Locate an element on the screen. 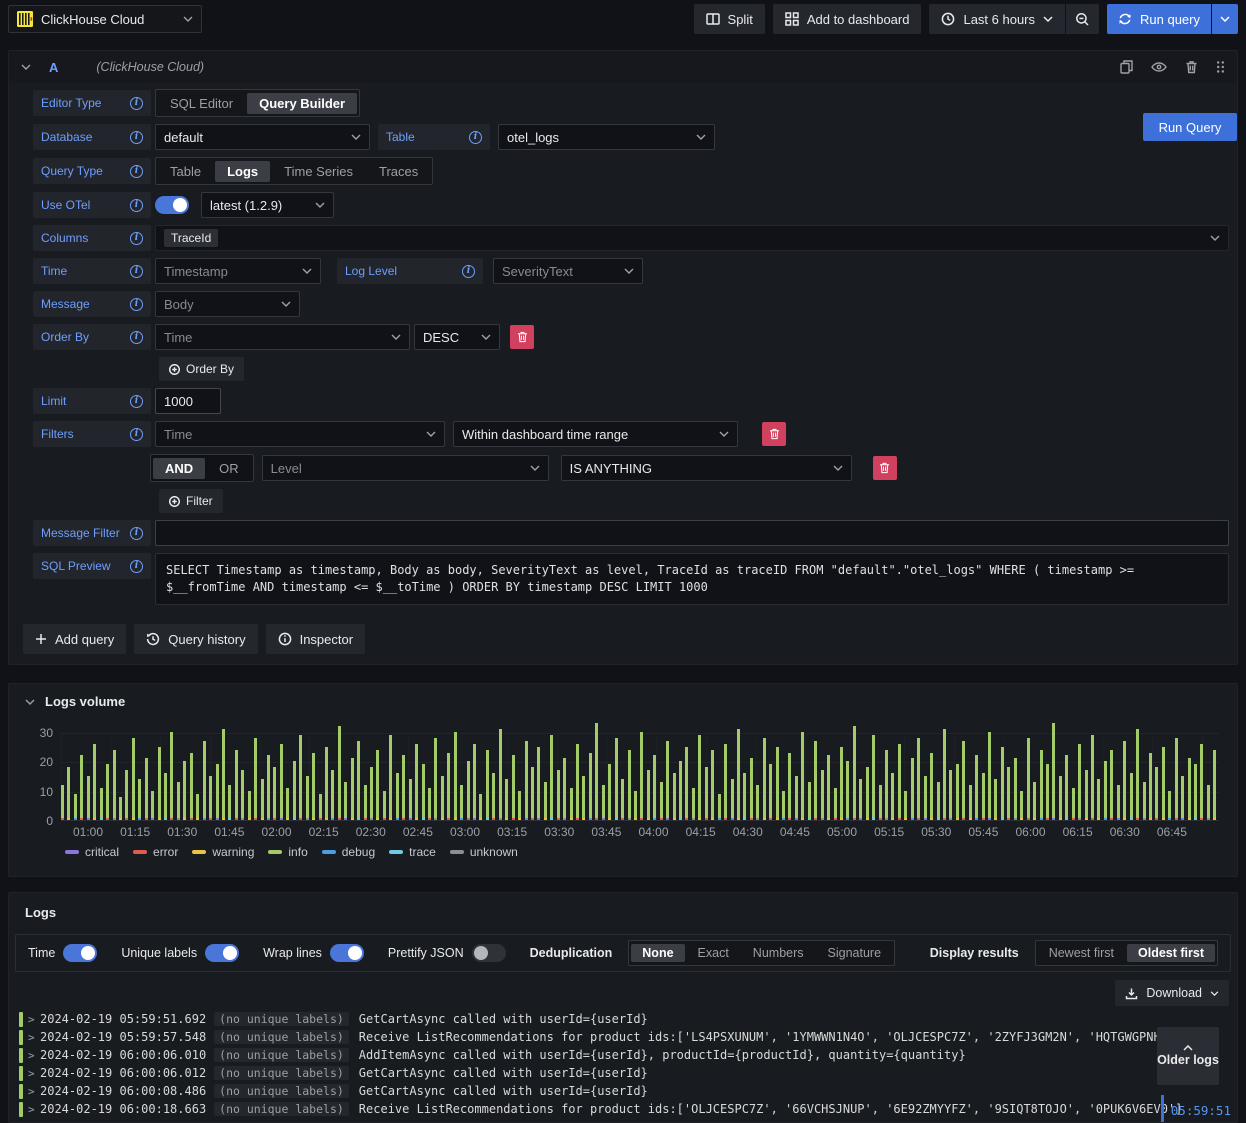 This screenshot has width=1246, height=1123. log-level-select: SeverityText is located at coordinates (568, 271).